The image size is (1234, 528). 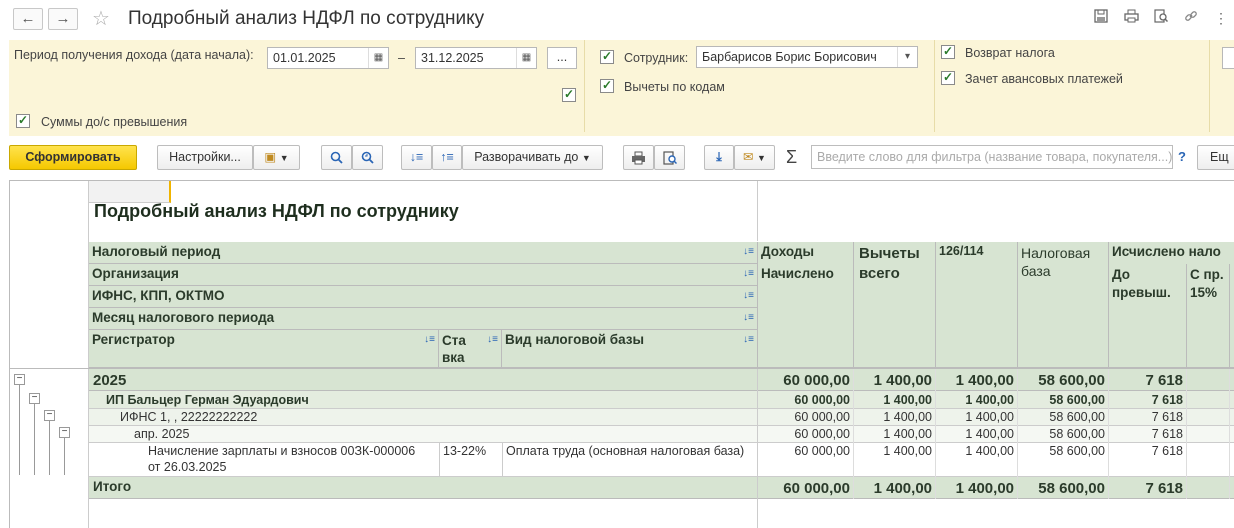 I want to click on date-to-value: 31.12.2025, so click(x=452, y=58).